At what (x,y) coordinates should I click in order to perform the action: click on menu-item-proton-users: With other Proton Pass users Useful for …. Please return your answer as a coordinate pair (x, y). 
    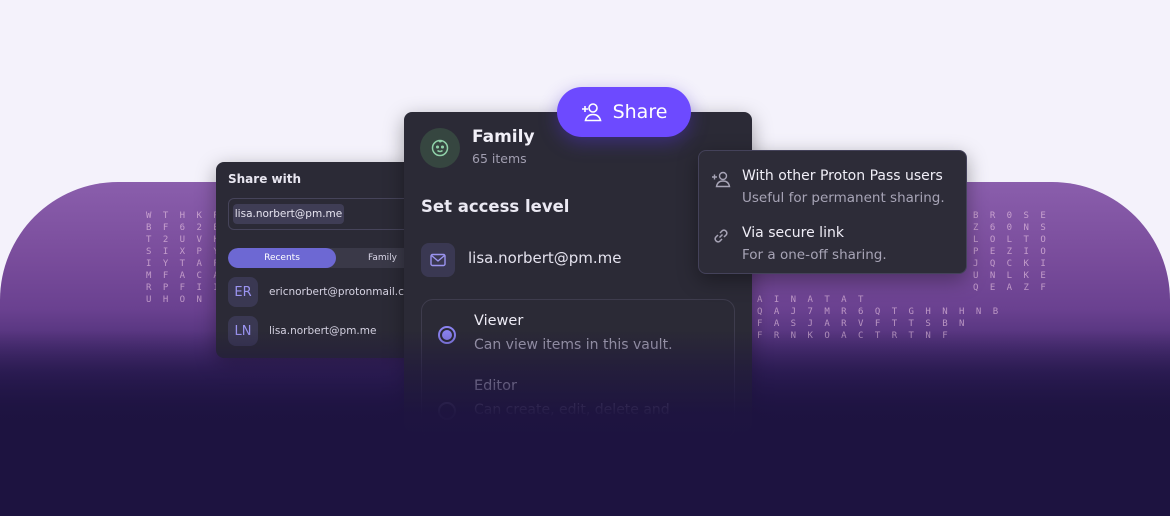
    Looking at the image, I should click on (832, 182).